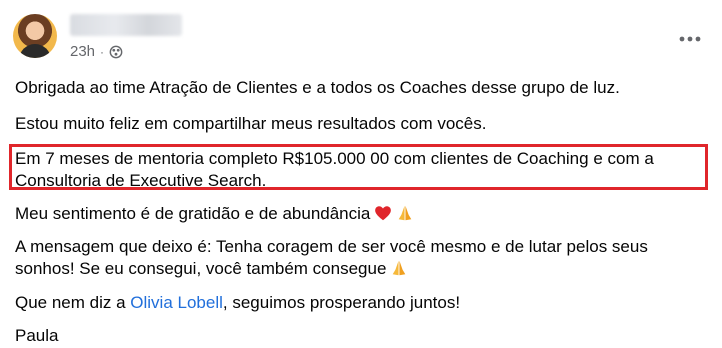  What do you see at coordinates (82, 52) in the screenshot?
I see `post-timestamp: 23h` at bounding box center [82, 52].